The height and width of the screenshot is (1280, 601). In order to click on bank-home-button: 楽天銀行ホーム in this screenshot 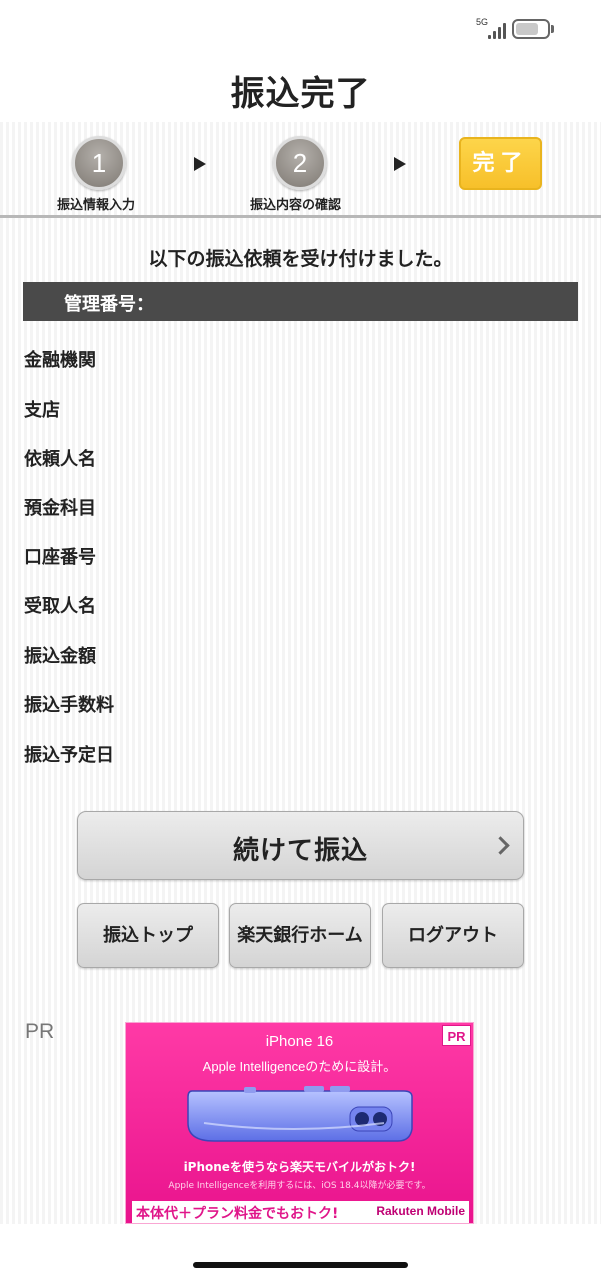, I will do `click(300, 935)`.